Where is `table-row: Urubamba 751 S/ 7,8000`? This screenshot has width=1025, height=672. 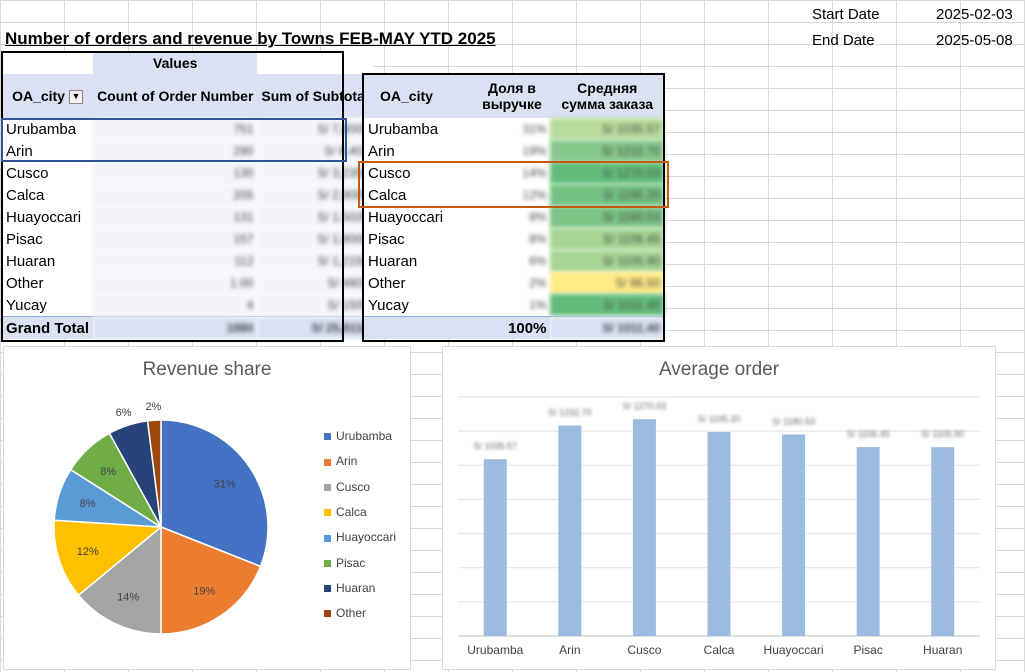
table-row: Urubamba 751 S/ 7,8000 is located at coordinates (187, 129).